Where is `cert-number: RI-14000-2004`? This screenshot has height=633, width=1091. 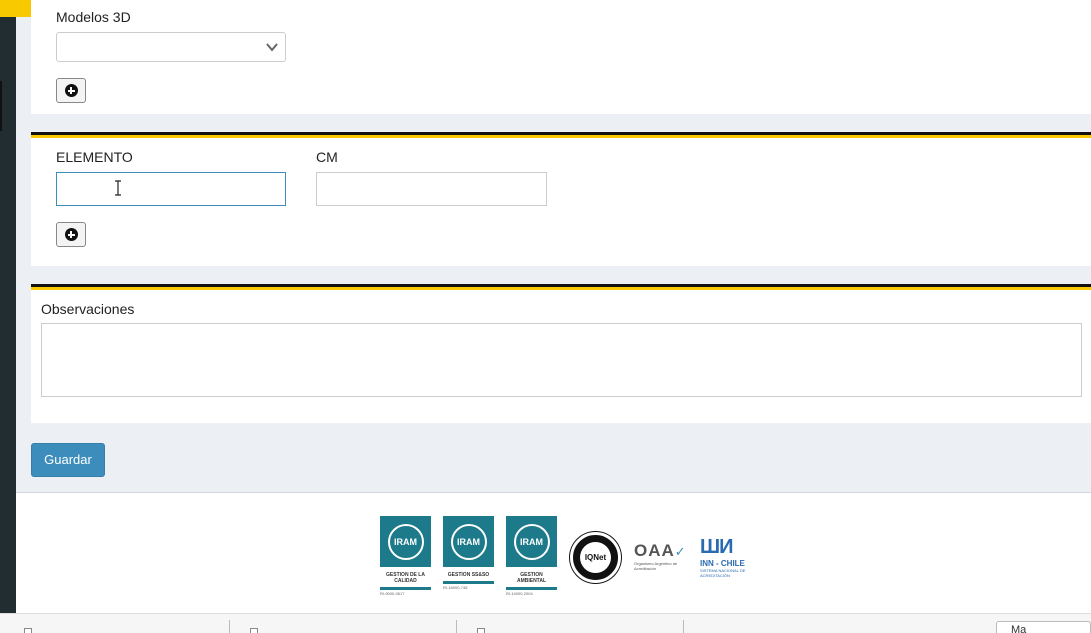
cert-number: RI-14000-2004 is located at coordinates (519, 593).